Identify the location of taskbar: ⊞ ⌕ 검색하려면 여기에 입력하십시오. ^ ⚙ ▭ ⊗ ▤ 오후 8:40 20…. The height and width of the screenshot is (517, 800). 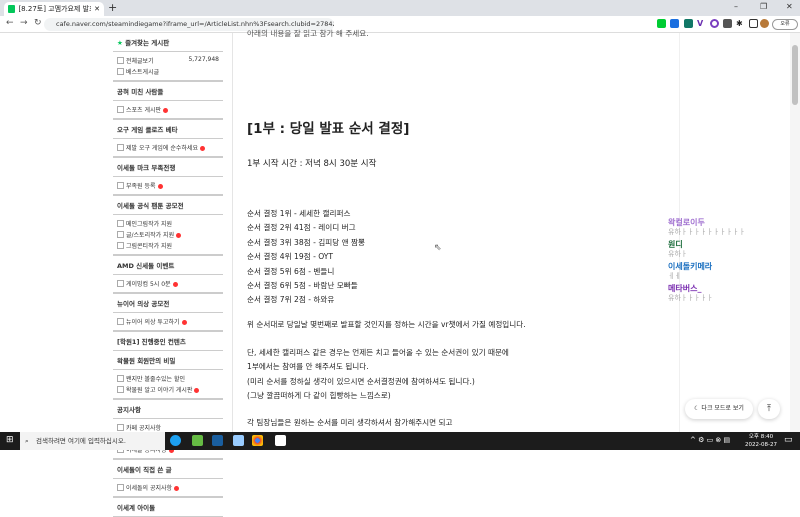
(400, 441).